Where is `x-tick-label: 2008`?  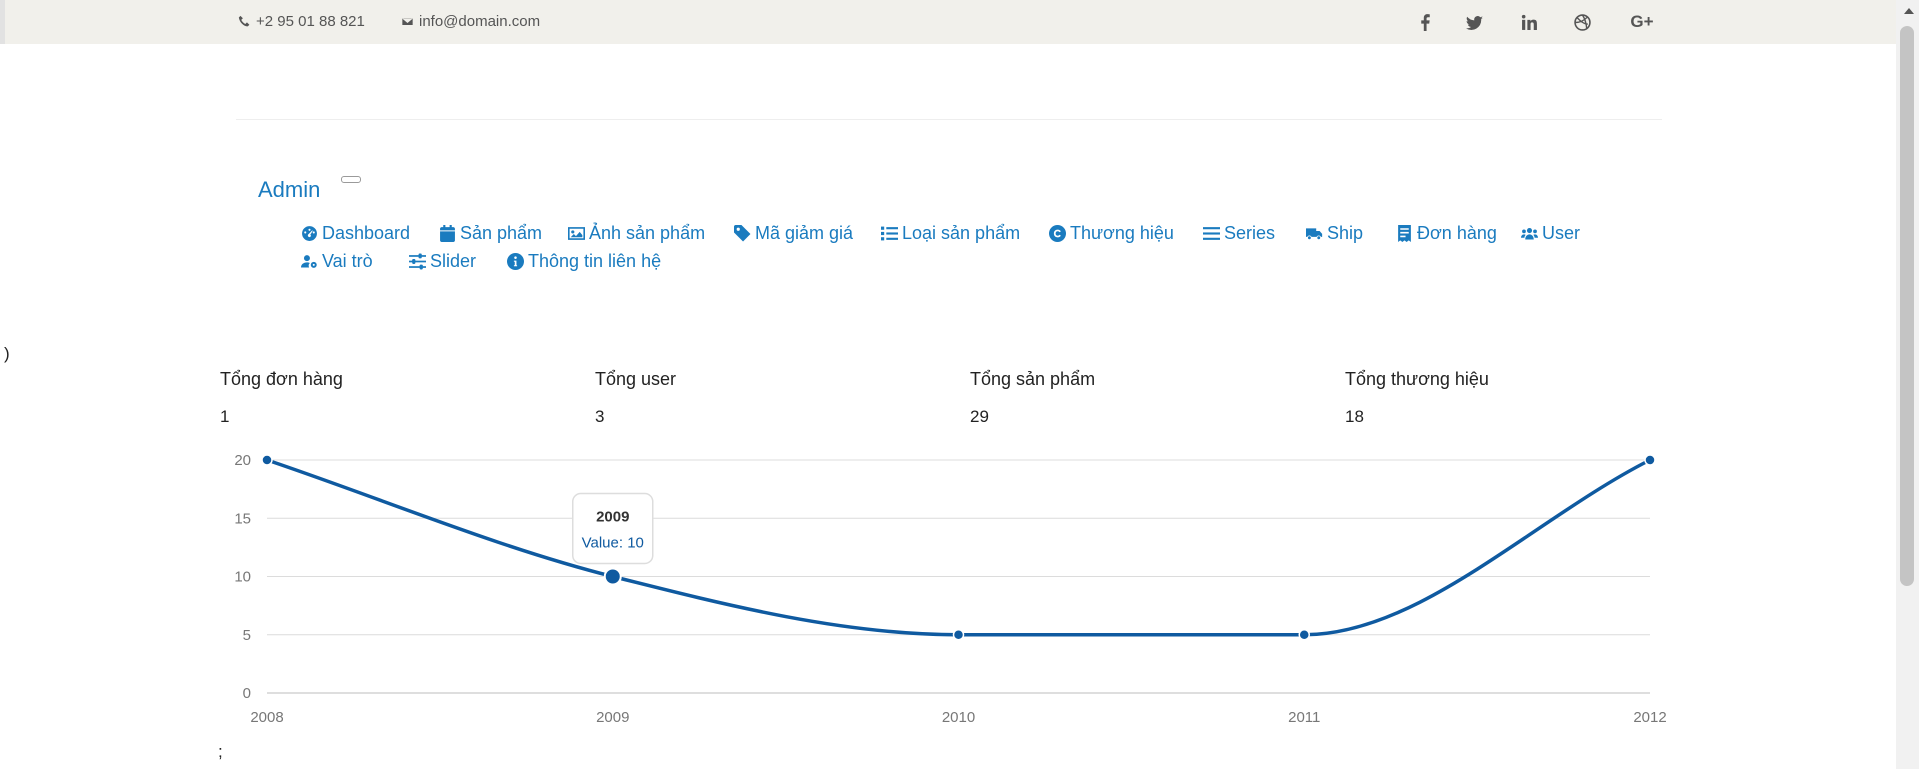 x-tick-label: 2008 is located at coordinates (266, 717).